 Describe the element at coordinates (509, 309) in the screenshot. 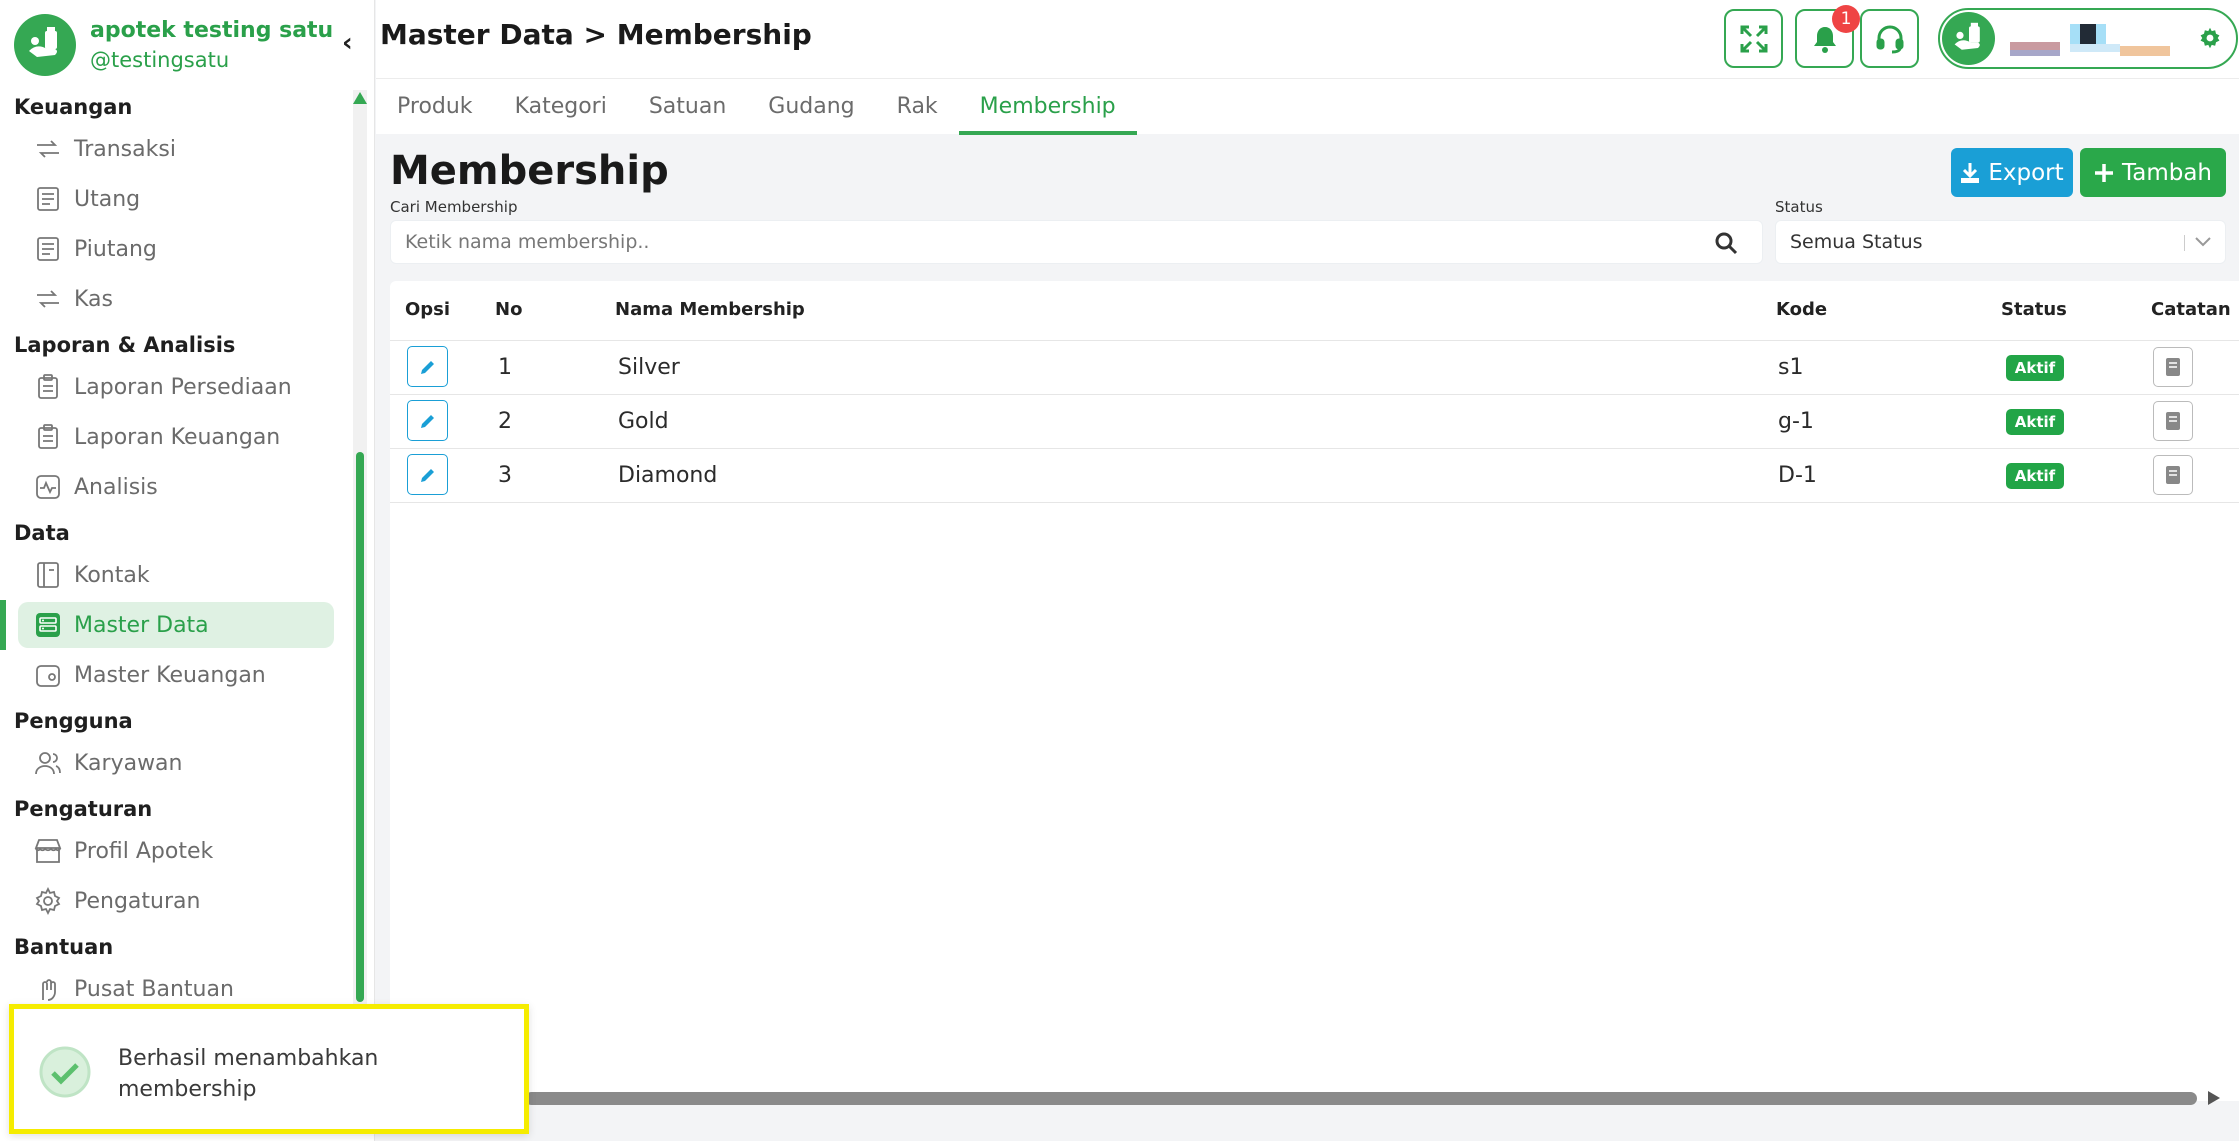

I see `column-header-no: No` at that location.